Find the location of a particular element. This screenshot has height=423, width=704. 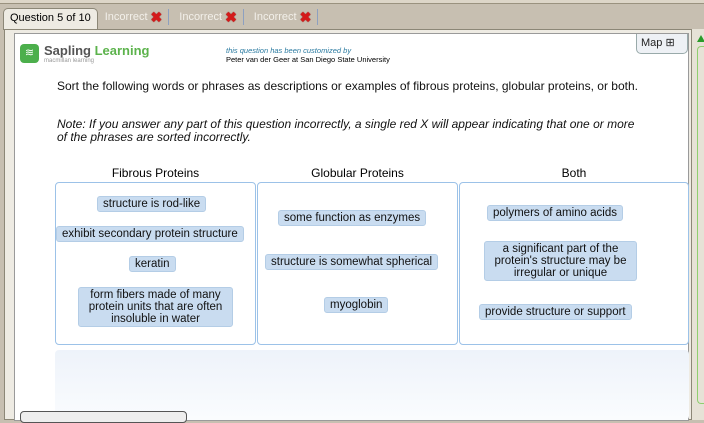

draggable-item: myoglobin is located at coordinates (356, 305).